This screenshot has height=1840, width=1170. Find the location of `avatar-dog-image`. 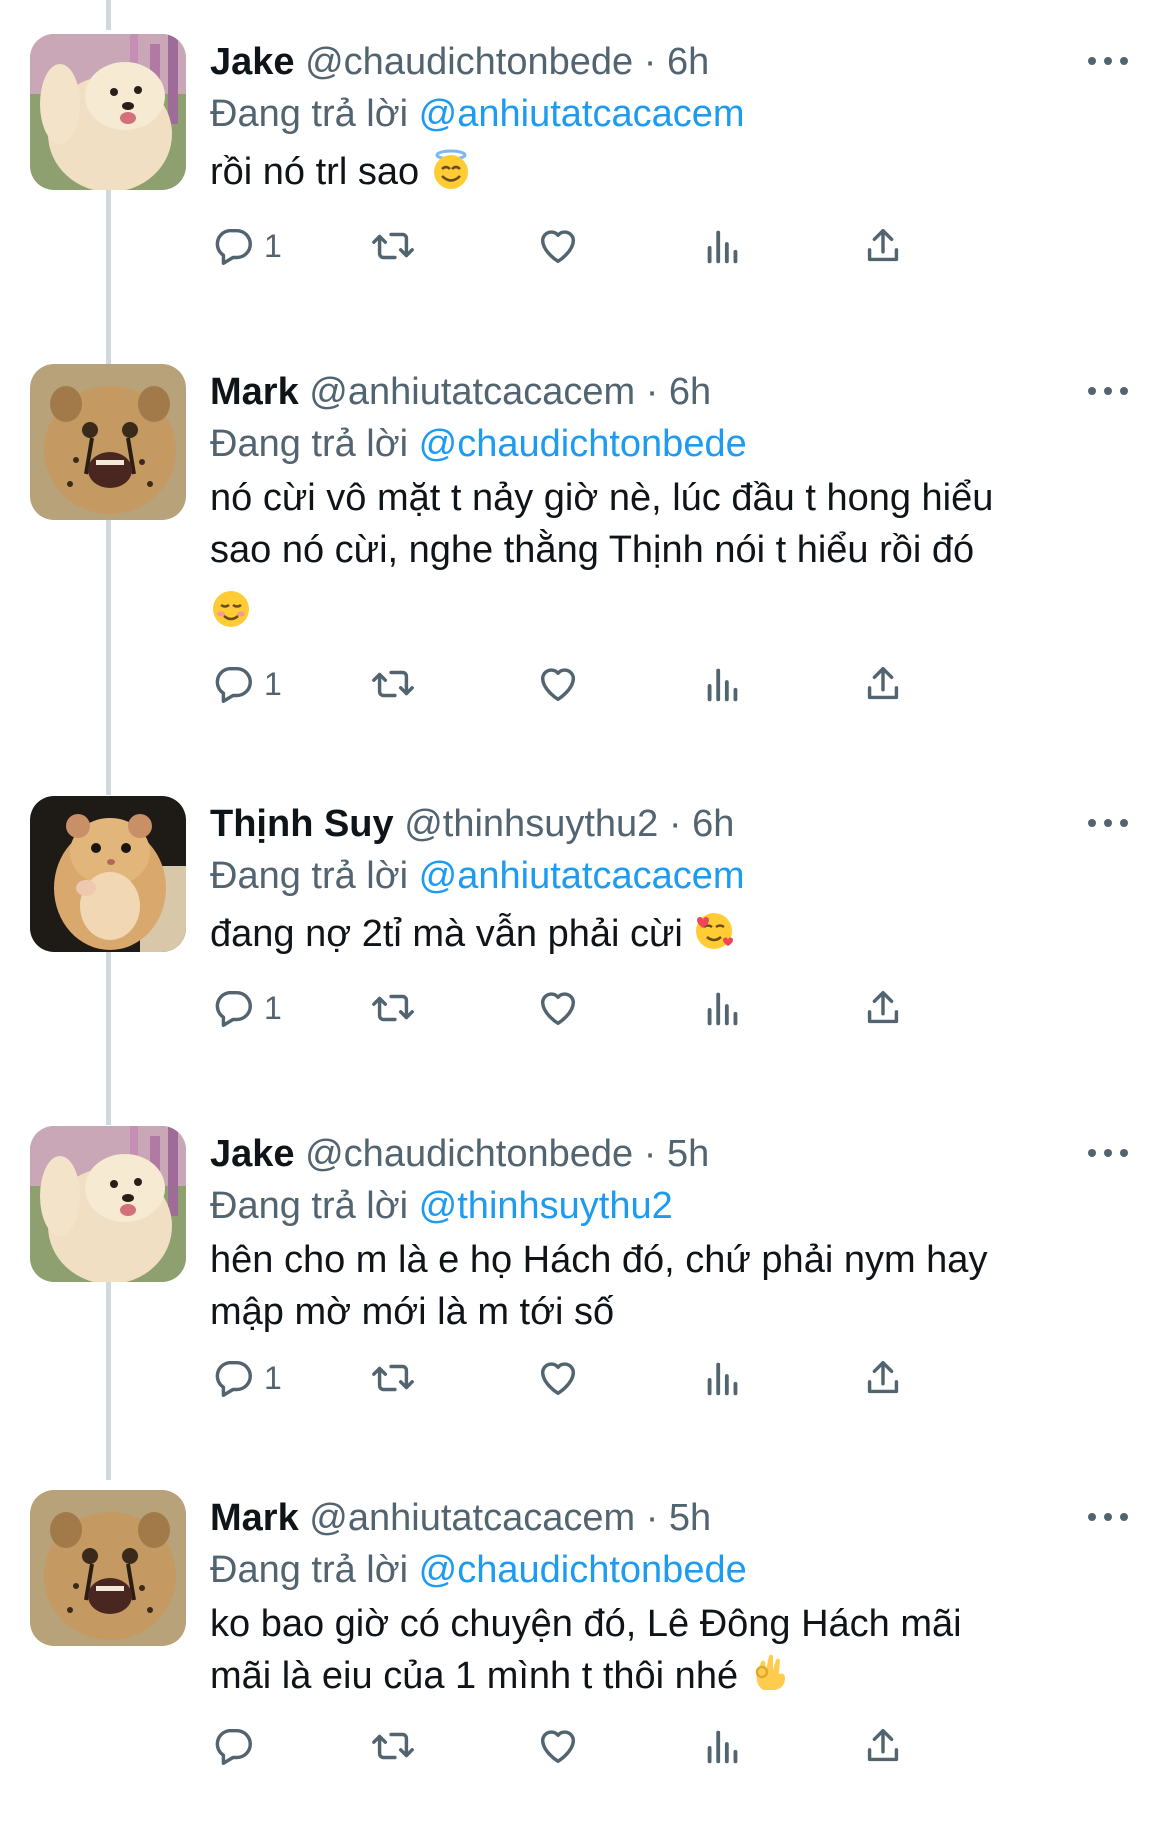

avatar-dog-image is located at coordinates (108, 112).